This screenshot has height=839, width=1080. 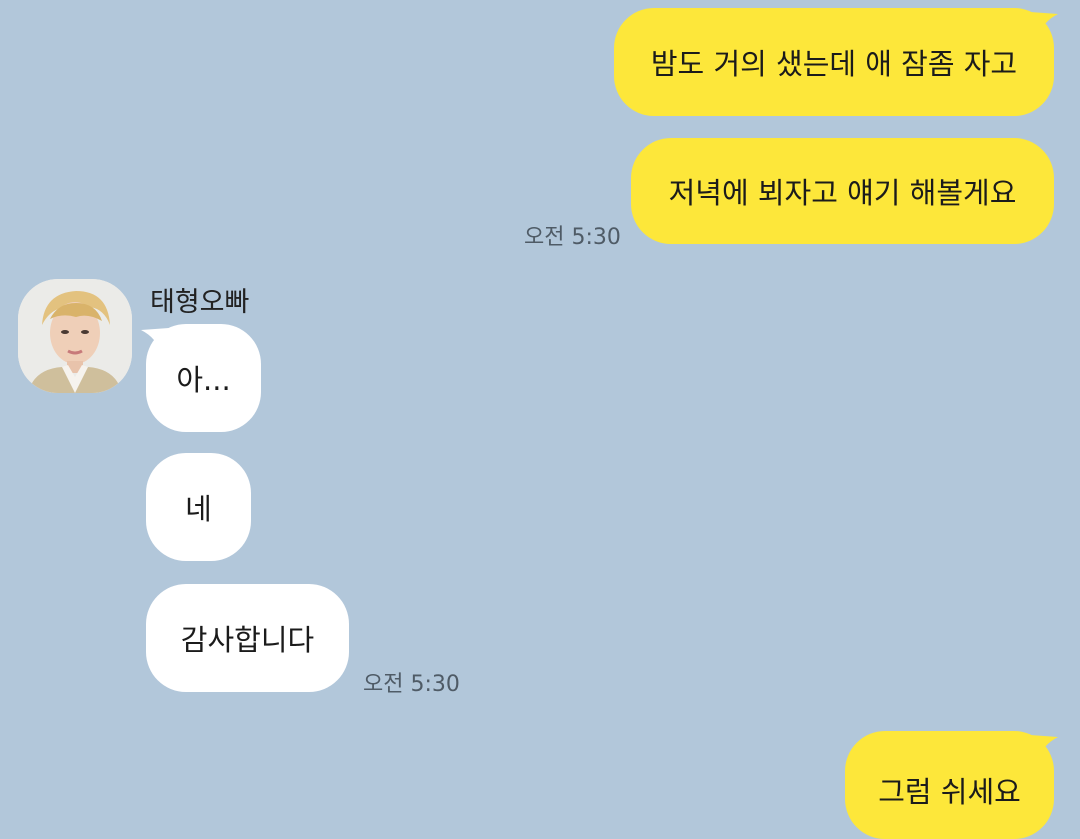 I want to click on message-text: 감사합니다, so click(x=247, y=640).